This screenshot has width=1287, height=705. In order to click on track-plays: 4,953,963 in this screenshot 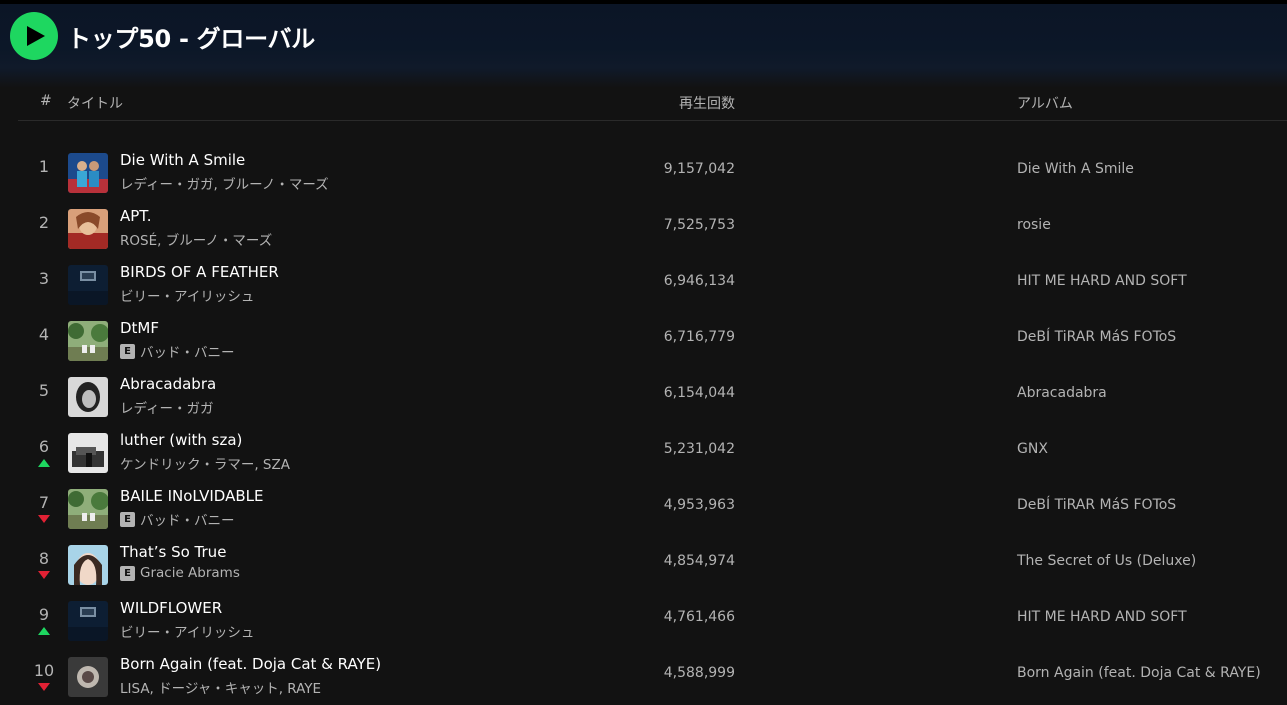, I will do `click(699, 505)`.